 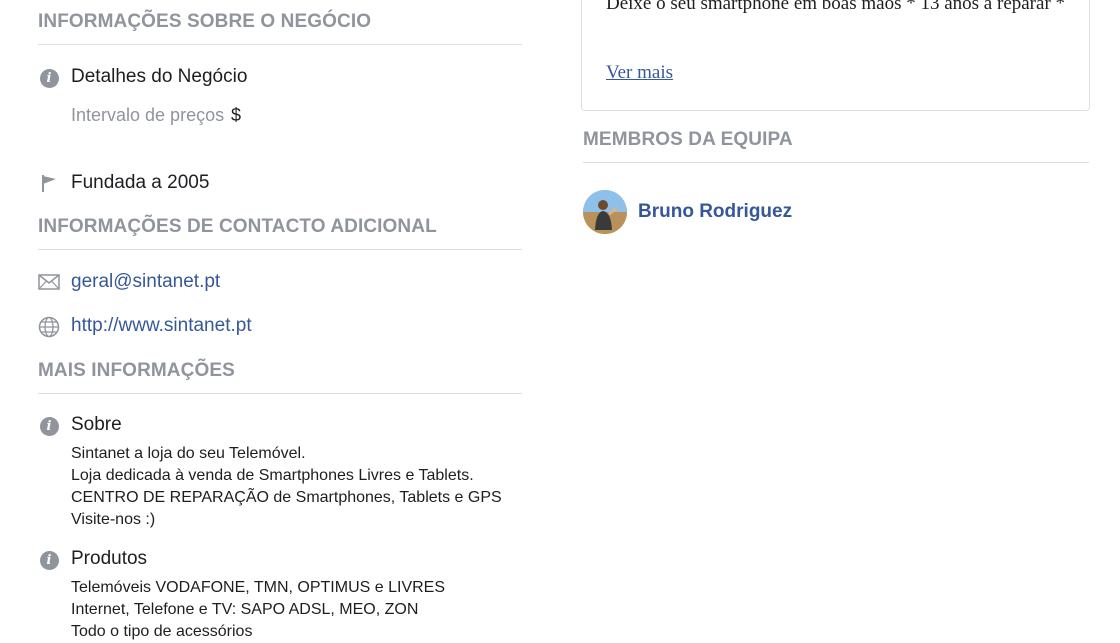 I want to click on member-name-link: Bruno Rodriguez, so click(x=715, y=212).